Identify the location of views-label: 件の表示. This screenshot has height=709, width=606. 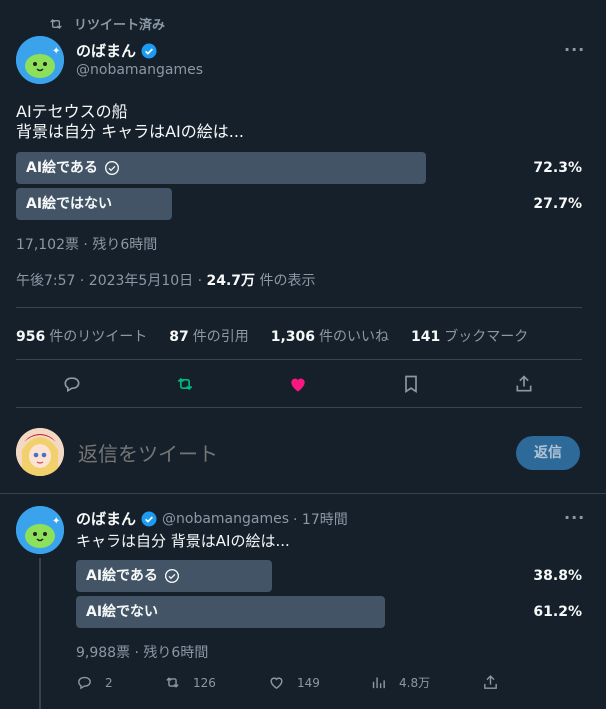
(285, 281).